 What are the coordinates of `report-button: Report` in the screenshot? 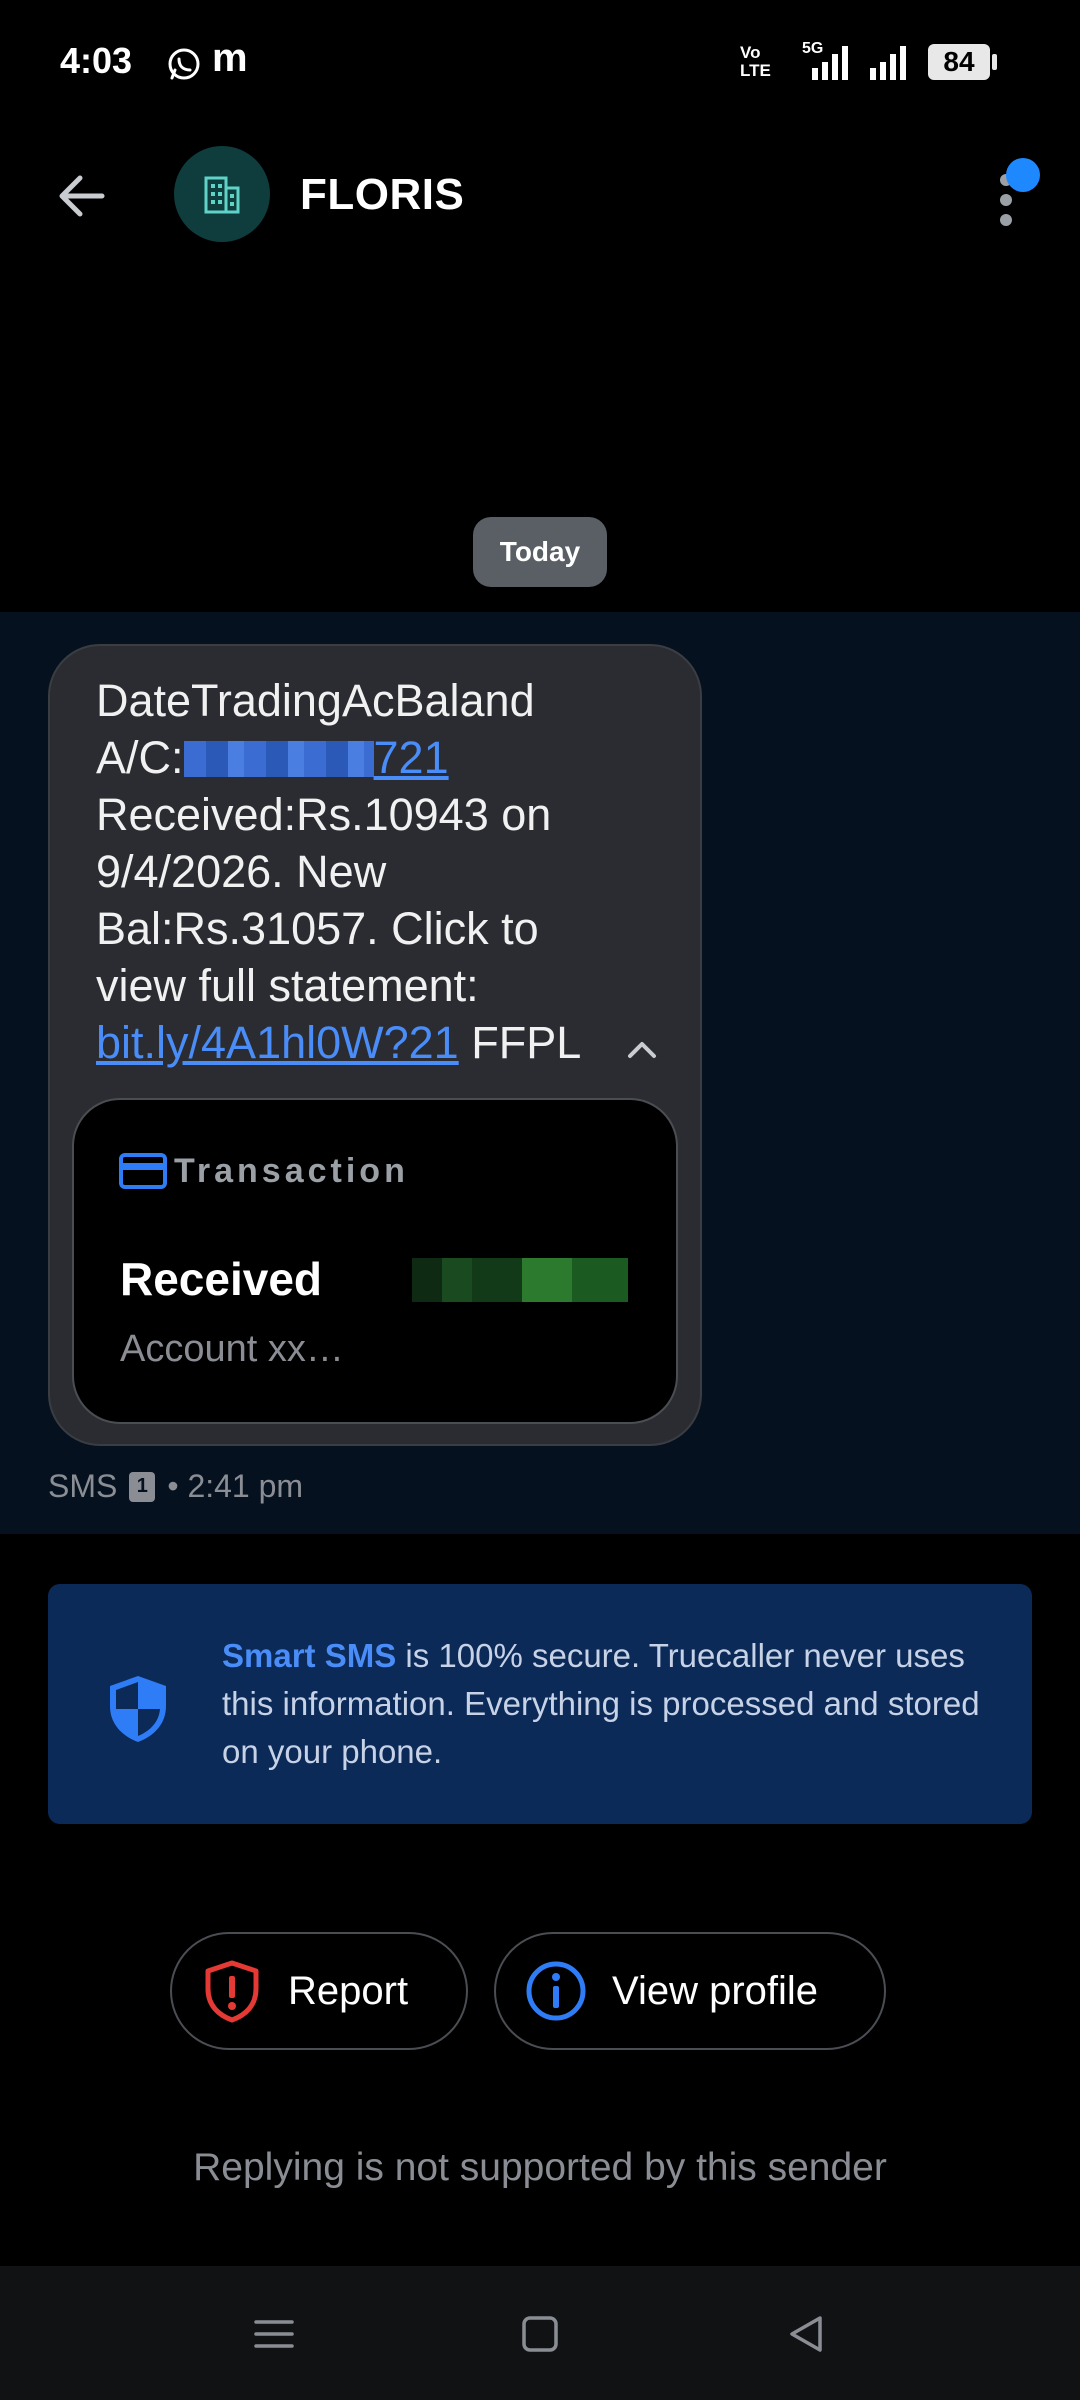 It's located at (319, 1991).